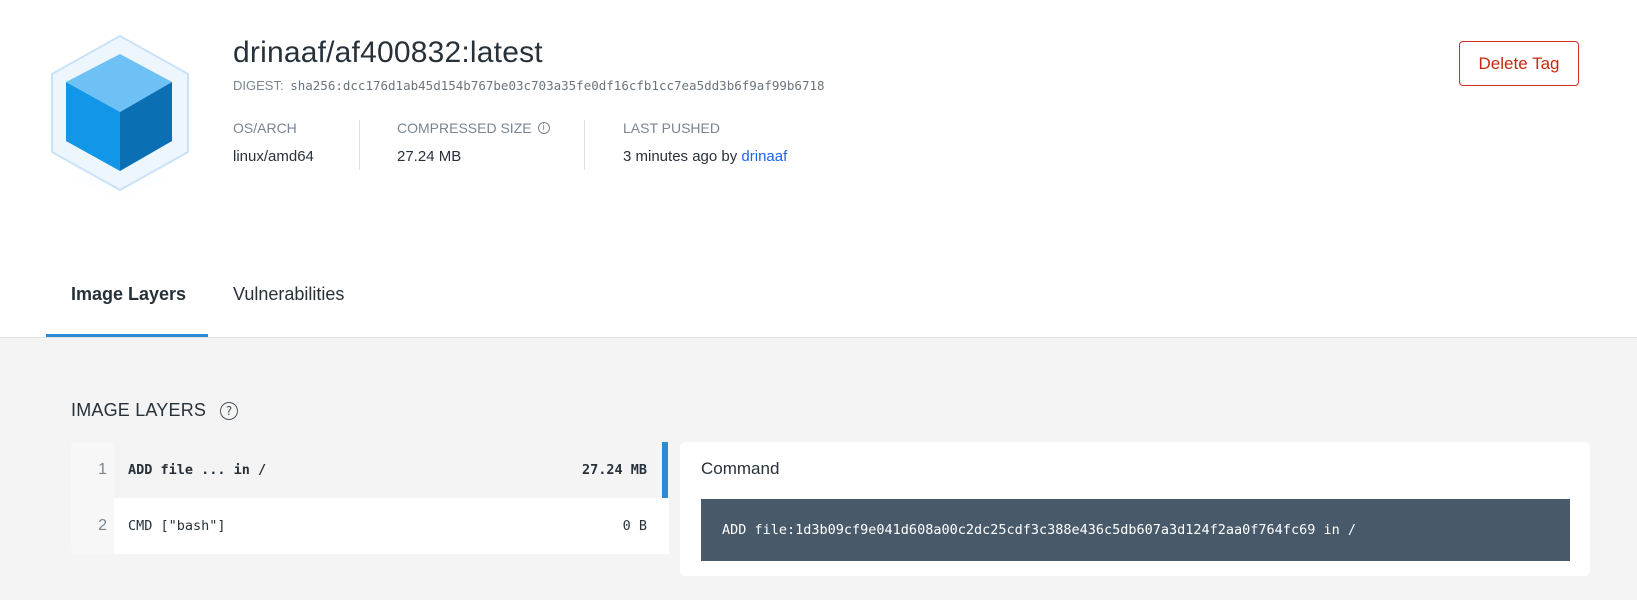 The width and height of the screenshot is (1637, 600). I want to click on meta-value: 27.24 MB, so click(429, 156).